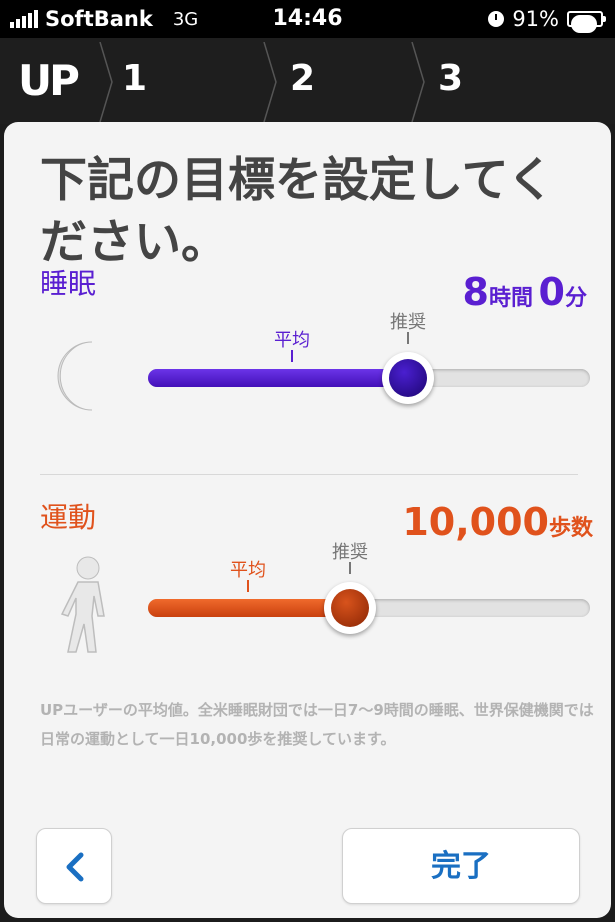  I want to click on sleep-label: 睡眠, so click(68, 283).